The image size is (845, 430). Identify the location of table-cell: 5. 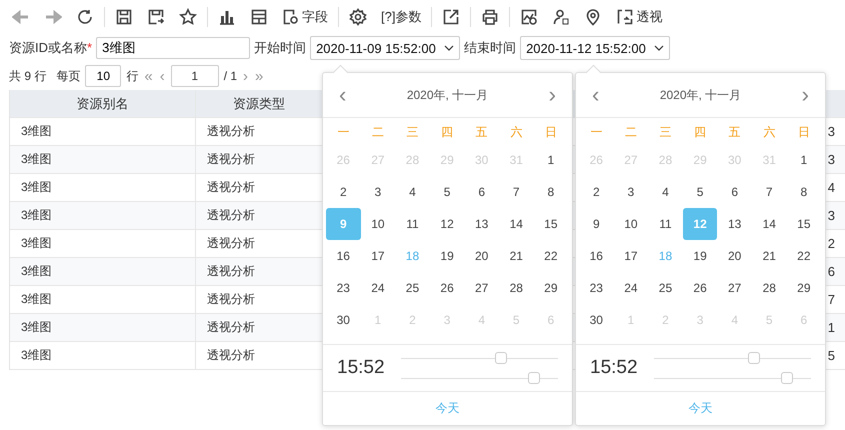
(831, 355).